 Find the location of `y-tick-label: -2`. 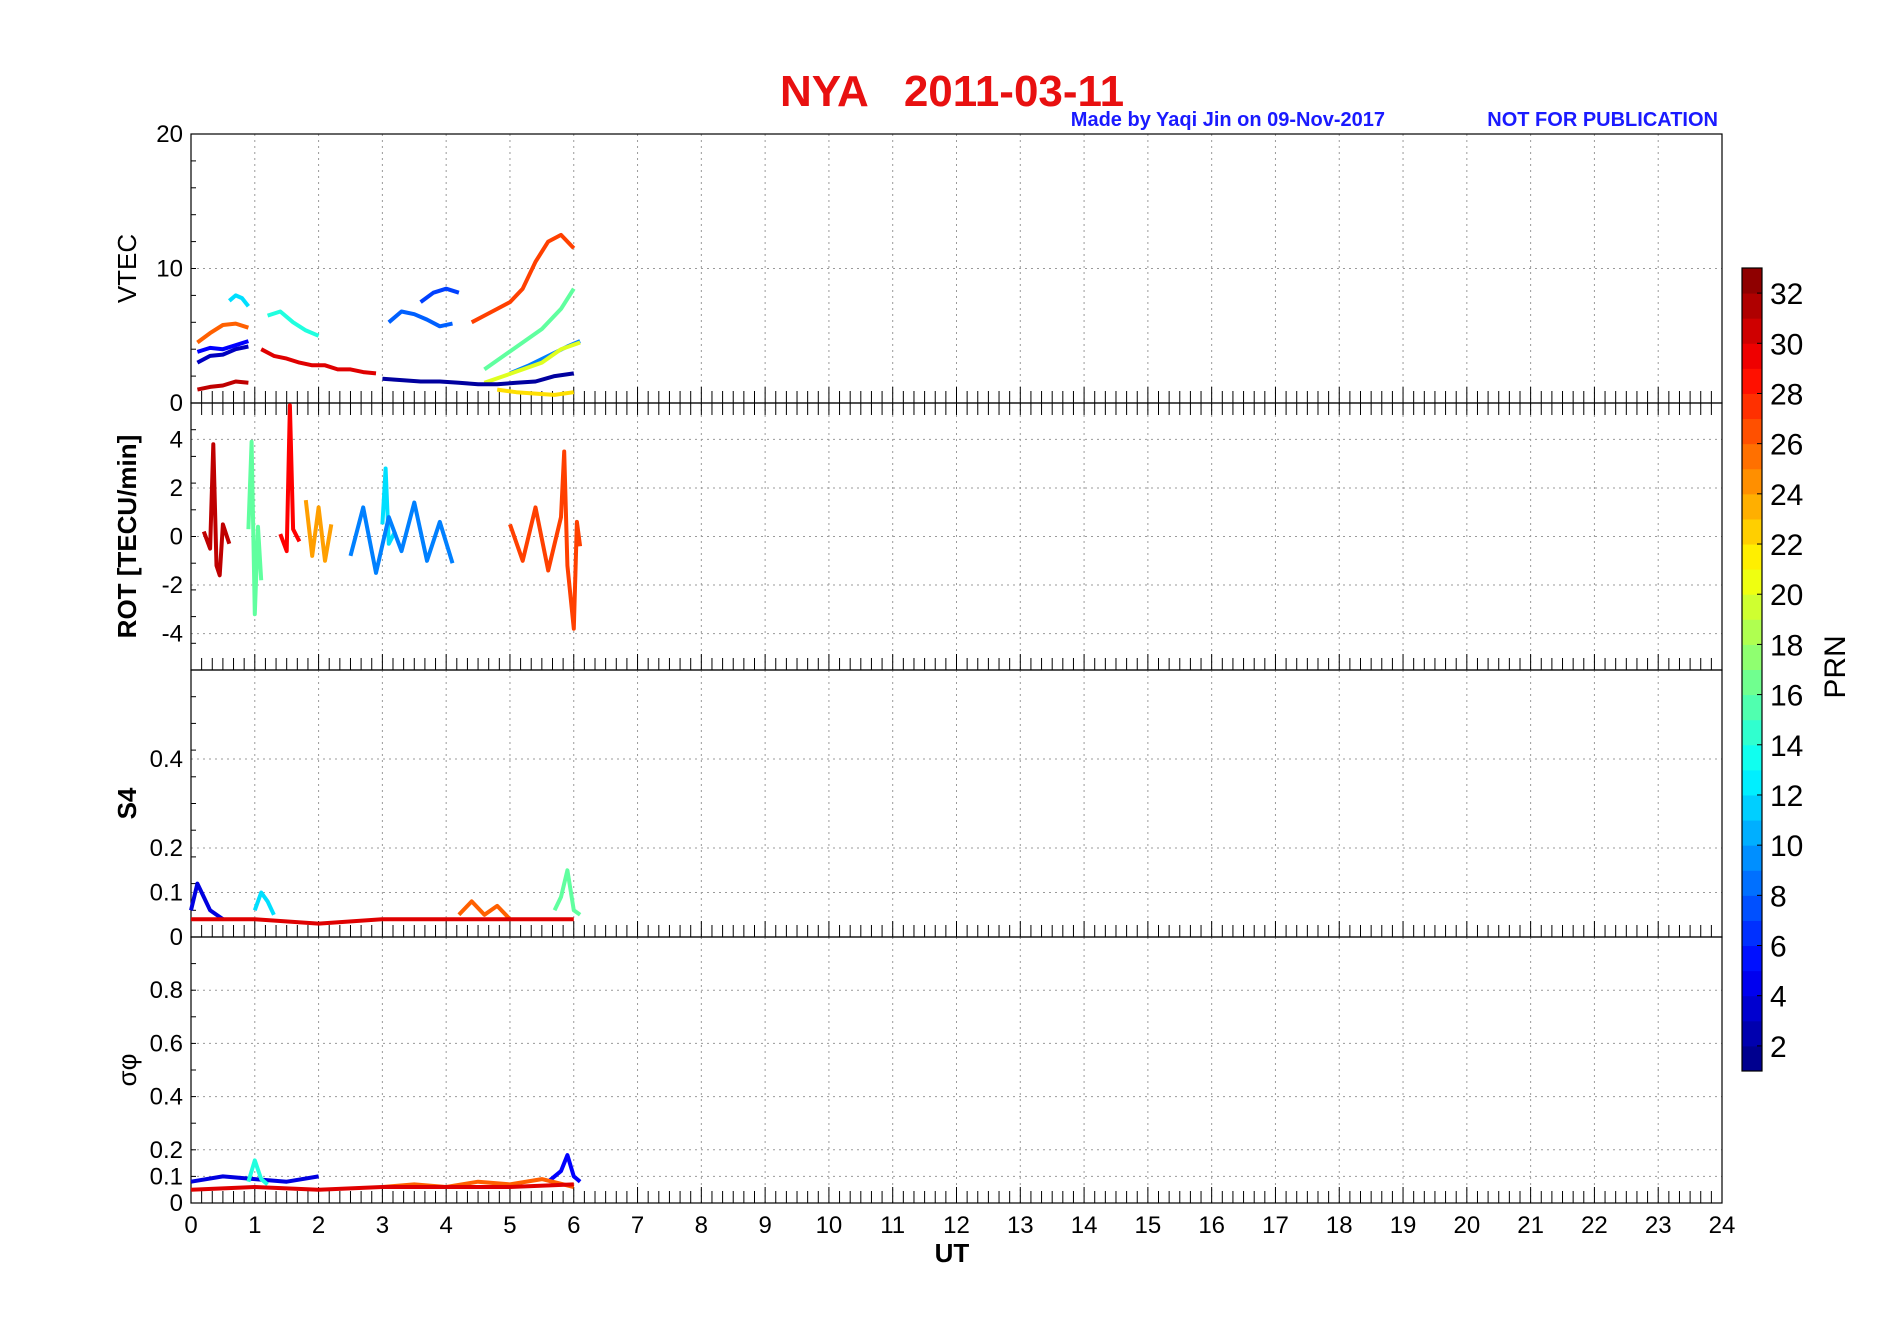

y-tick-label: -2 is located at coordinates (172, 585).